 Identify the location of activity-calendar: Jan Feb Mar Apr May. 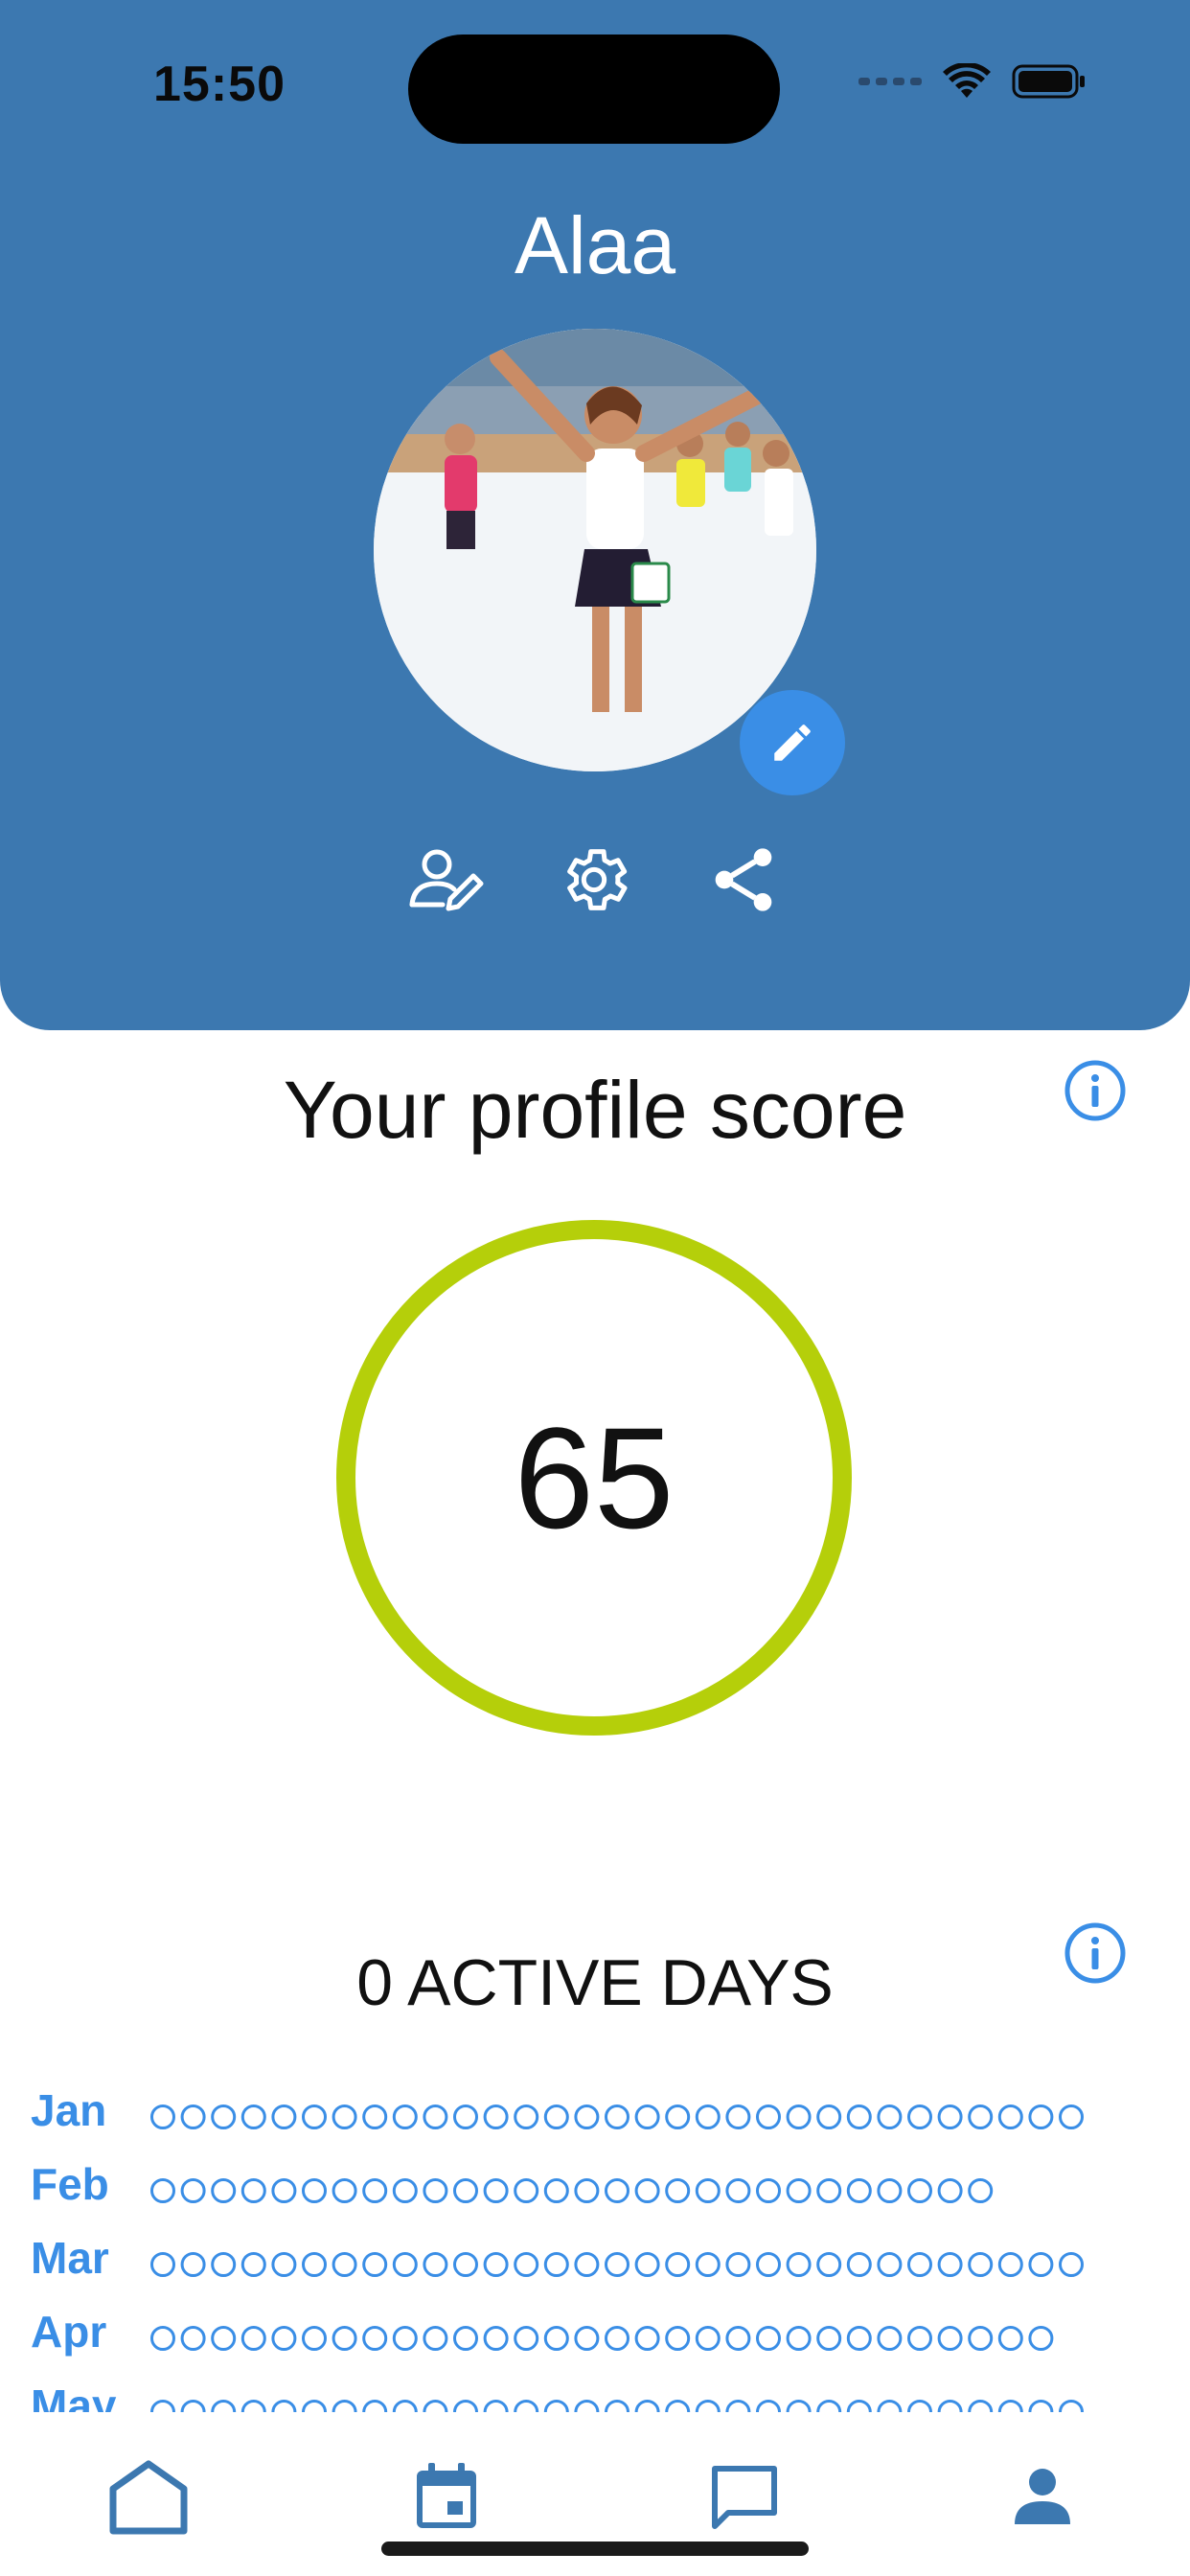
(595, 2248).